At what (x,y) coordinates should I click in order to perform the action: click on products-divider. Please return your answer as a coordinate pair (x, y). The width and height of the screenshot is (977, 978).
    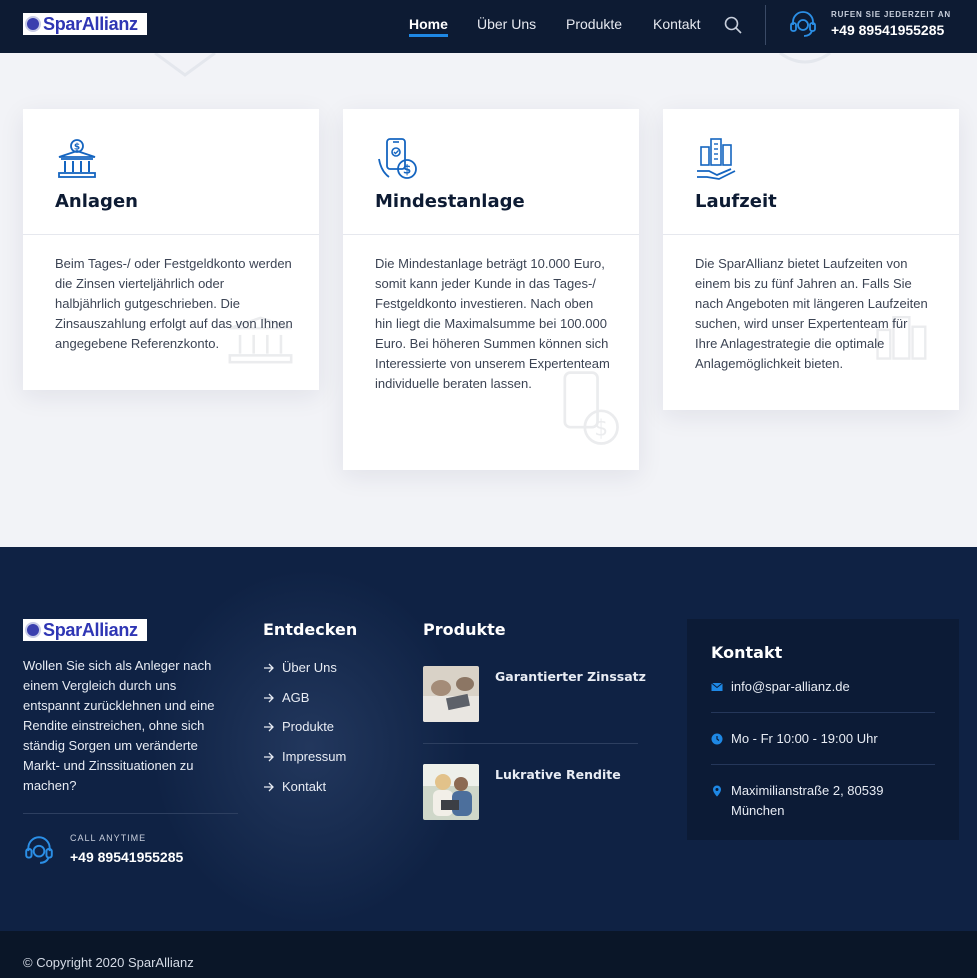
    Looking at the image, I should click on (530, 743).